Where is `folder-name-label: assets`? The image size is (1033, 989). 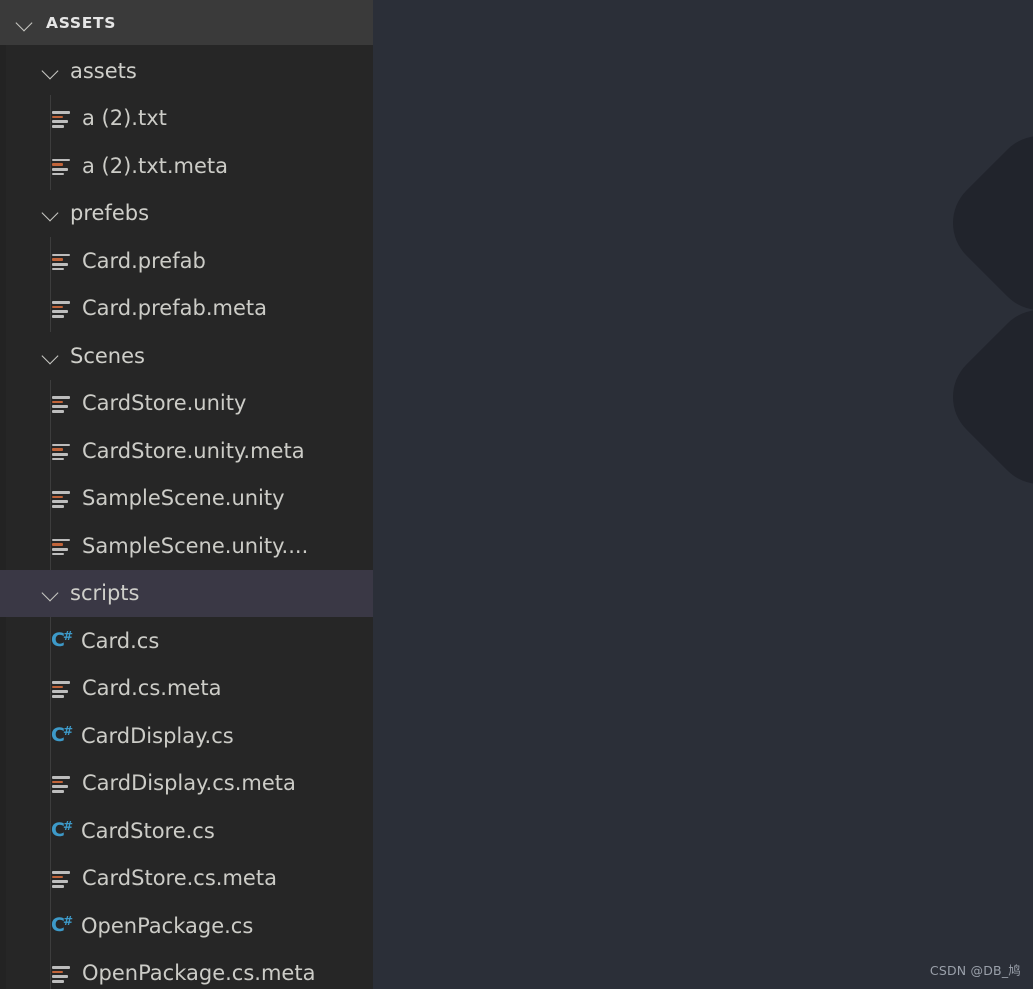
folder-name-label: assets is located at coordinates (103, 70).